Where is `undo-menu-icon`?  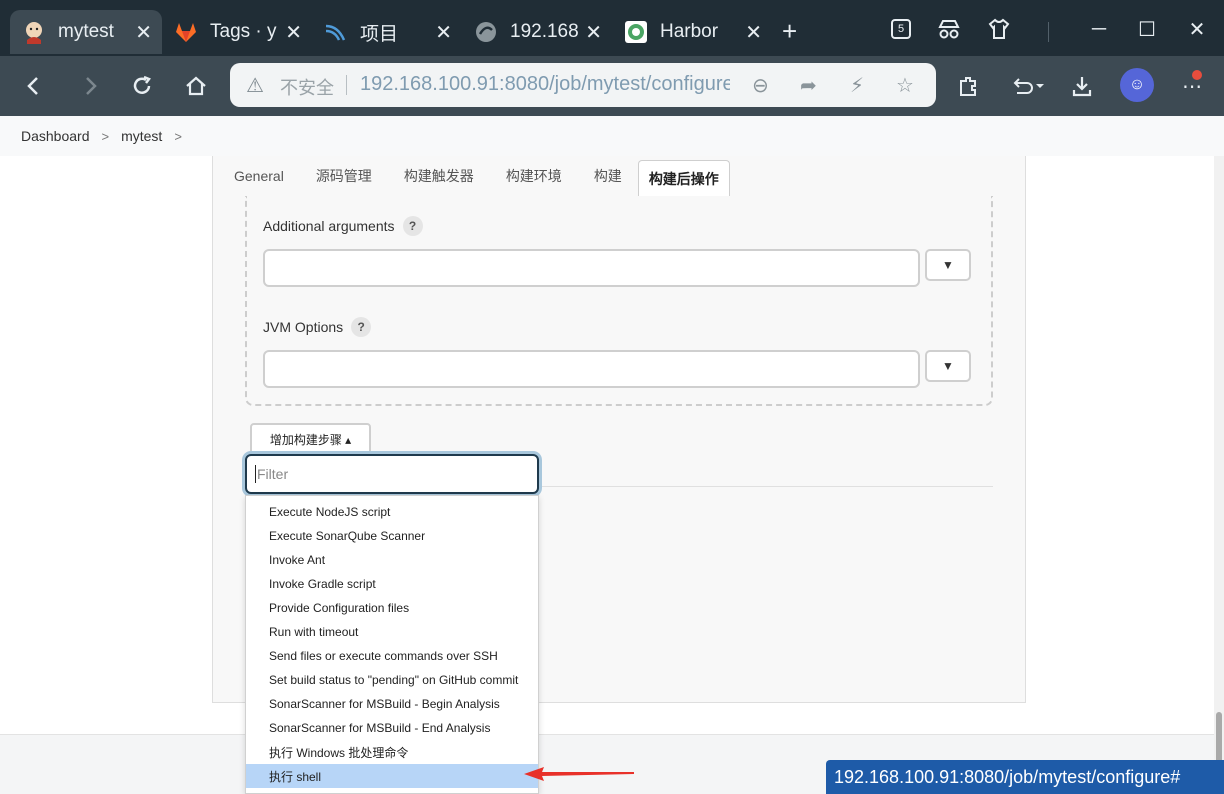 undo-menu-icon is located at coordinates (1028, 86).